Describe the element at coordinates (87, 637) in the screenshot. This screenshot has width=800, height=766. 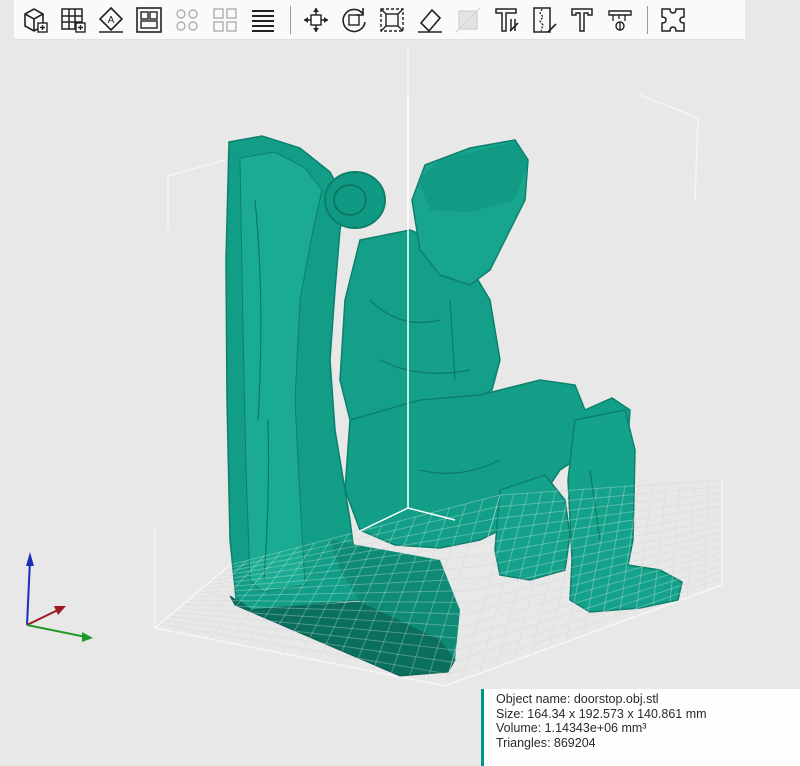
I see `y-axis-arrow` at that location.